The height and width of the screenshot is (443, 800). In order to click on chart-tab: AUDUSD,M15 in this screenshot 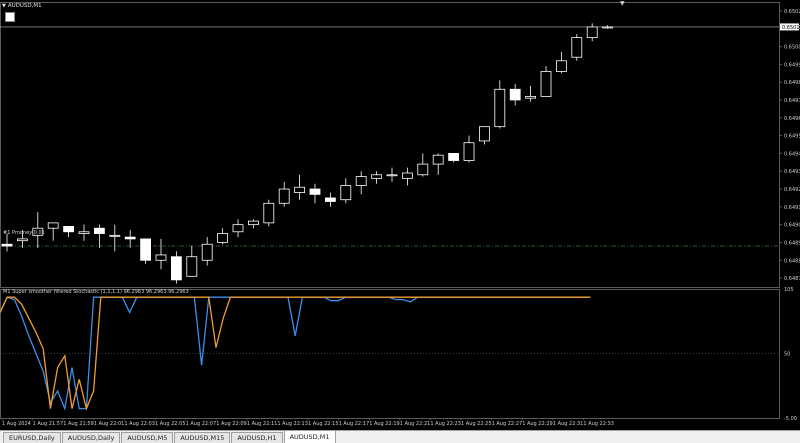, I will do `click(202, 437)`.